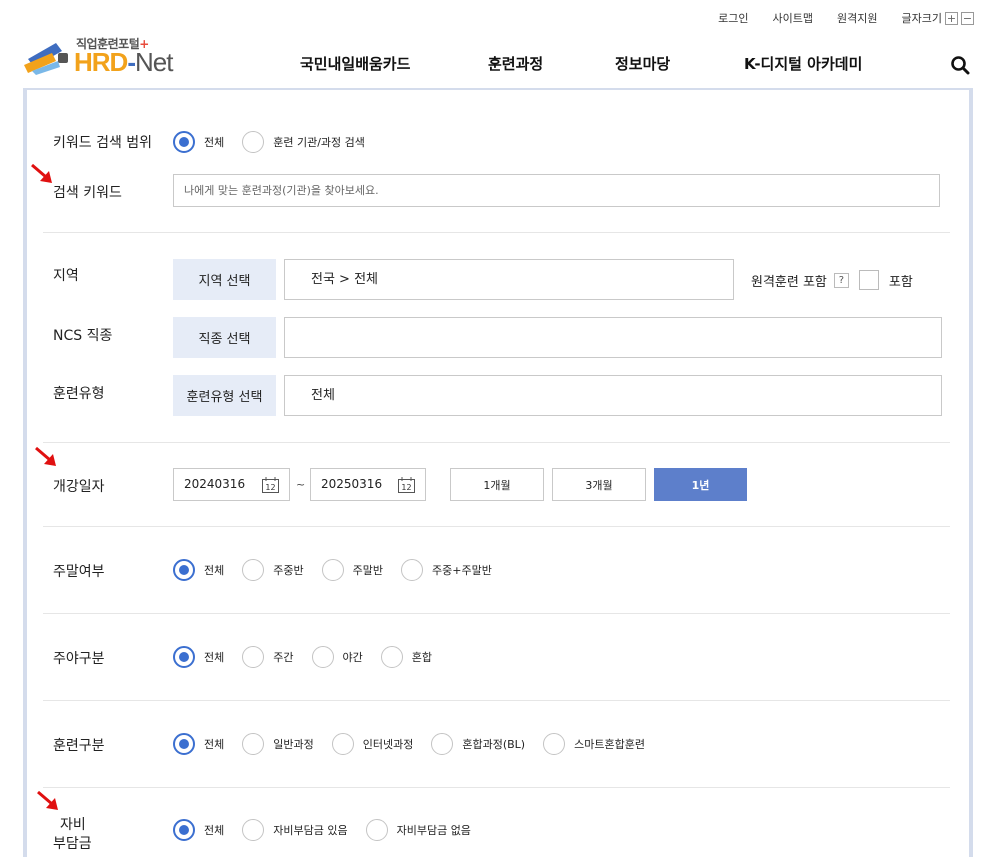 This screenshot has height=857, width=1002. I want to click on keyword-scope-radio-group: 전체 훈련 기관/과정 검색, so click(278, 142).